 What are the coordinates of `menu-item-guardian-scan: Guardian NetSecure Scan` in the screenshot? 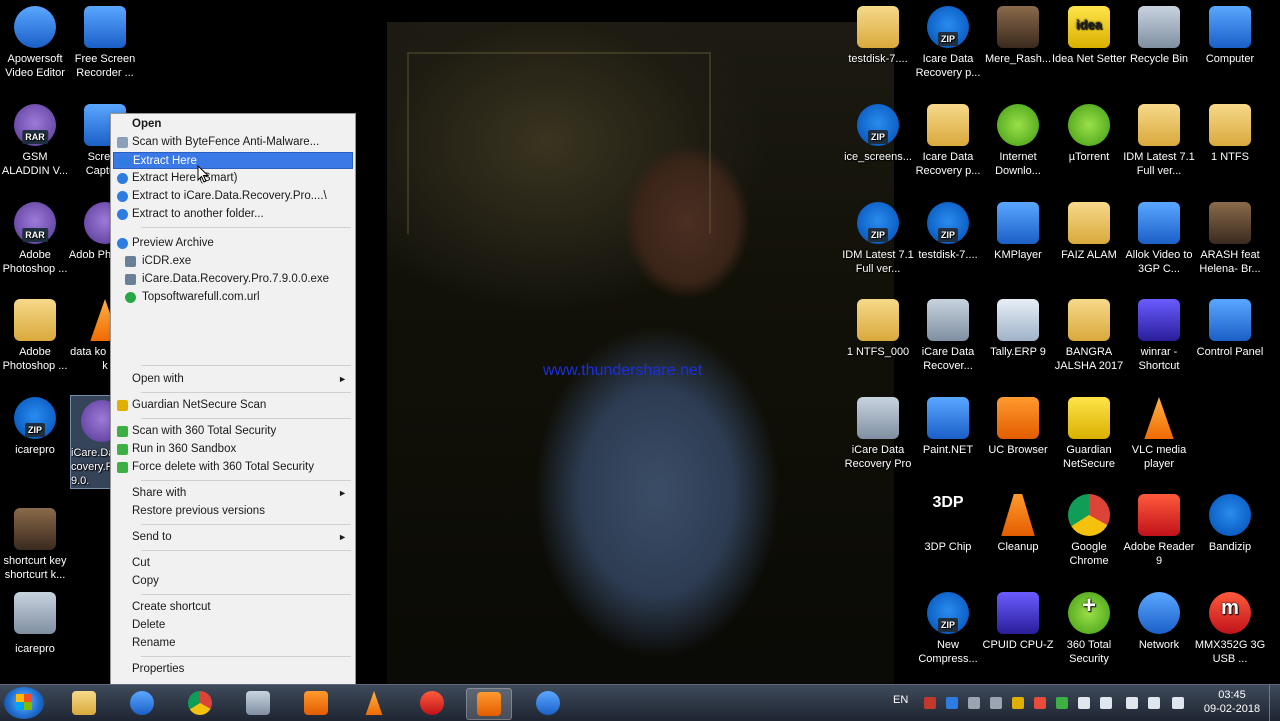 It's located at (233, 405).